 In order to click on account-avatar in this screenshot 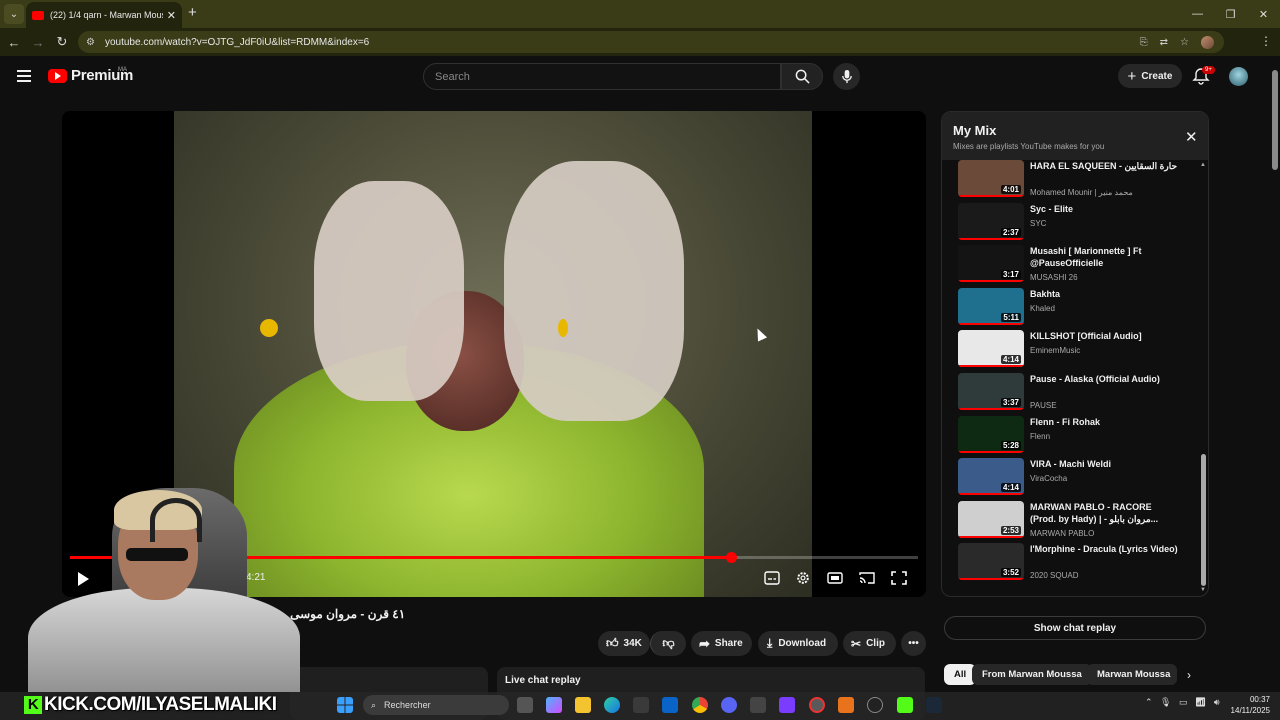, I will do `click(1238, 76)`.